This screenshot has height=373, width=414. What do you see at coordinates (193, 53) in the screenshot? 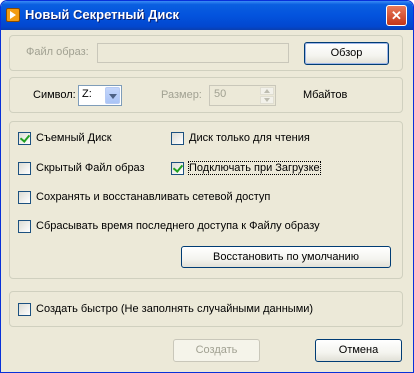
I see `file-image-field` at bounding box center [193, 53].